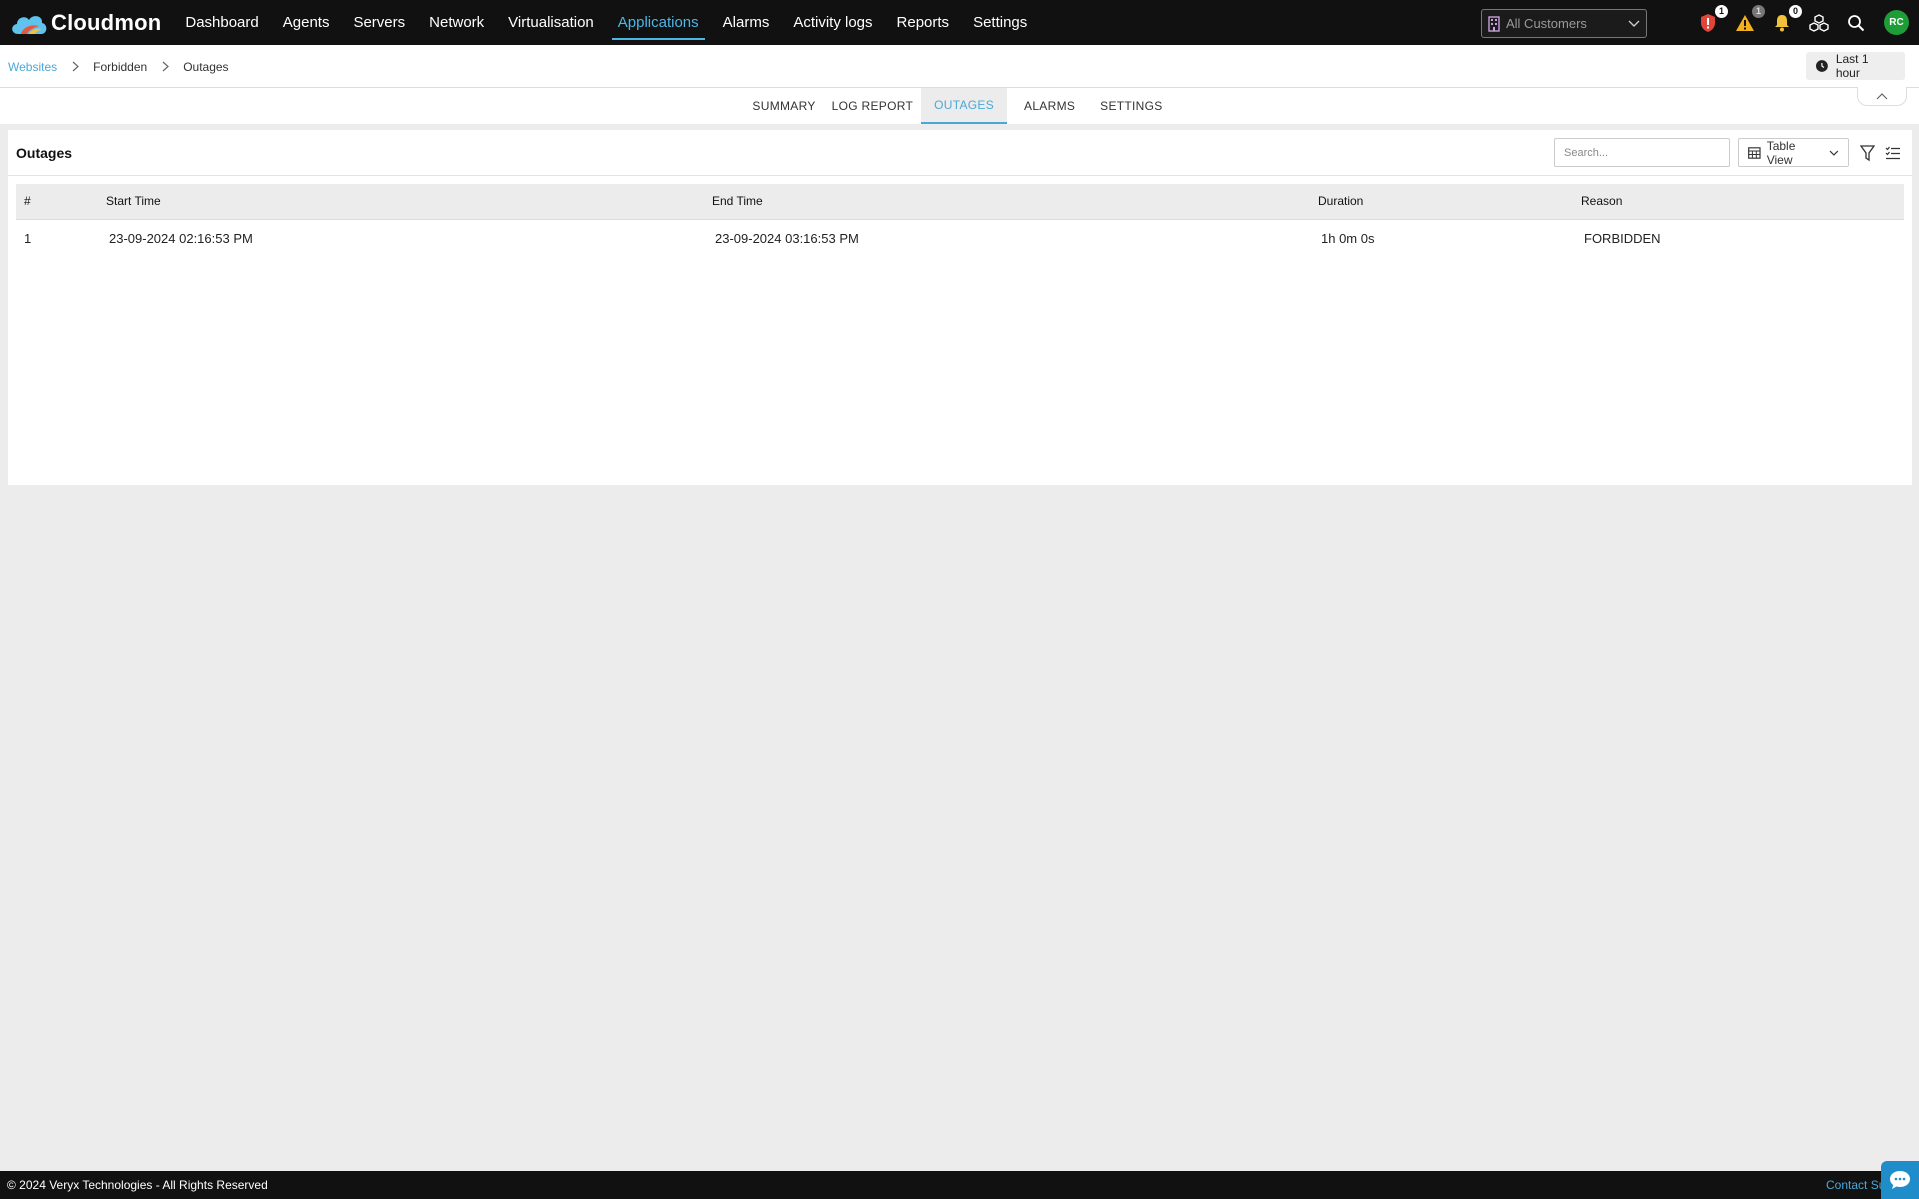 This screenshot has height=1199, width=1919. I want to click on view-mode-label: Table View, so click(1781, 152).